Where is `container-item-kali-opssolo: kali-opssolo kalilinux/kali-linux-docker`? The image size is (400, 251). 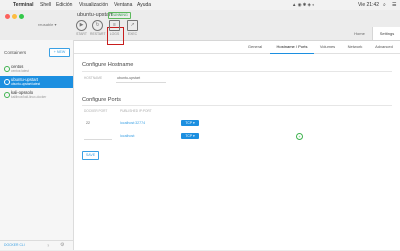
container-item-kali-opssolo: kali-opssolo kalilinux/kali-linux-docker is located at coordinates (36, 95).